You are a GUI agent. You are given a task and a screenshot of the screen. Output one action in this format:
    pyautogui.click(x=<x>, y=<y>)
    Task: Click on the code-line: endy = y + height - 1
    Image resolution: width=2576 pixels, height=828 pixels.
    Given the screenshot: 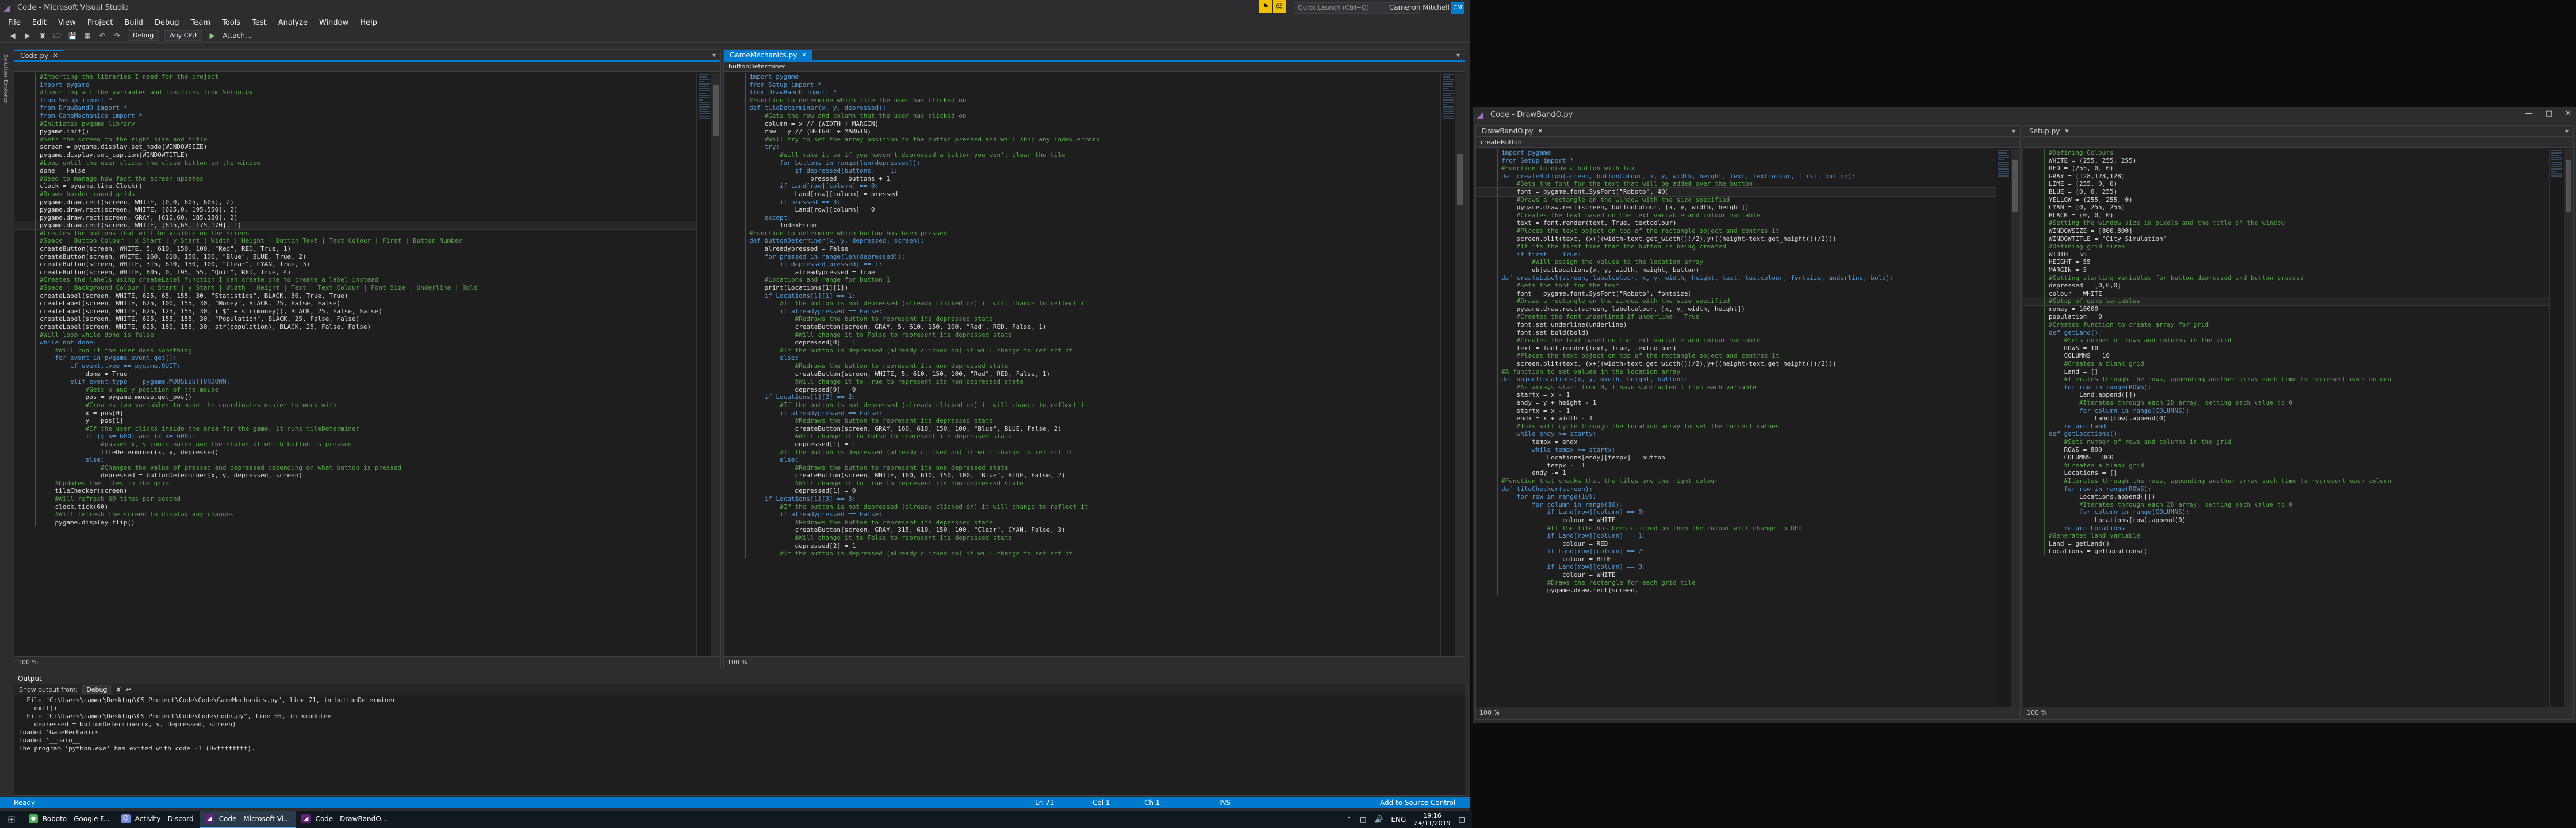 What is the action you would take?
    pyautogui.click(x=1736, y=403)
    